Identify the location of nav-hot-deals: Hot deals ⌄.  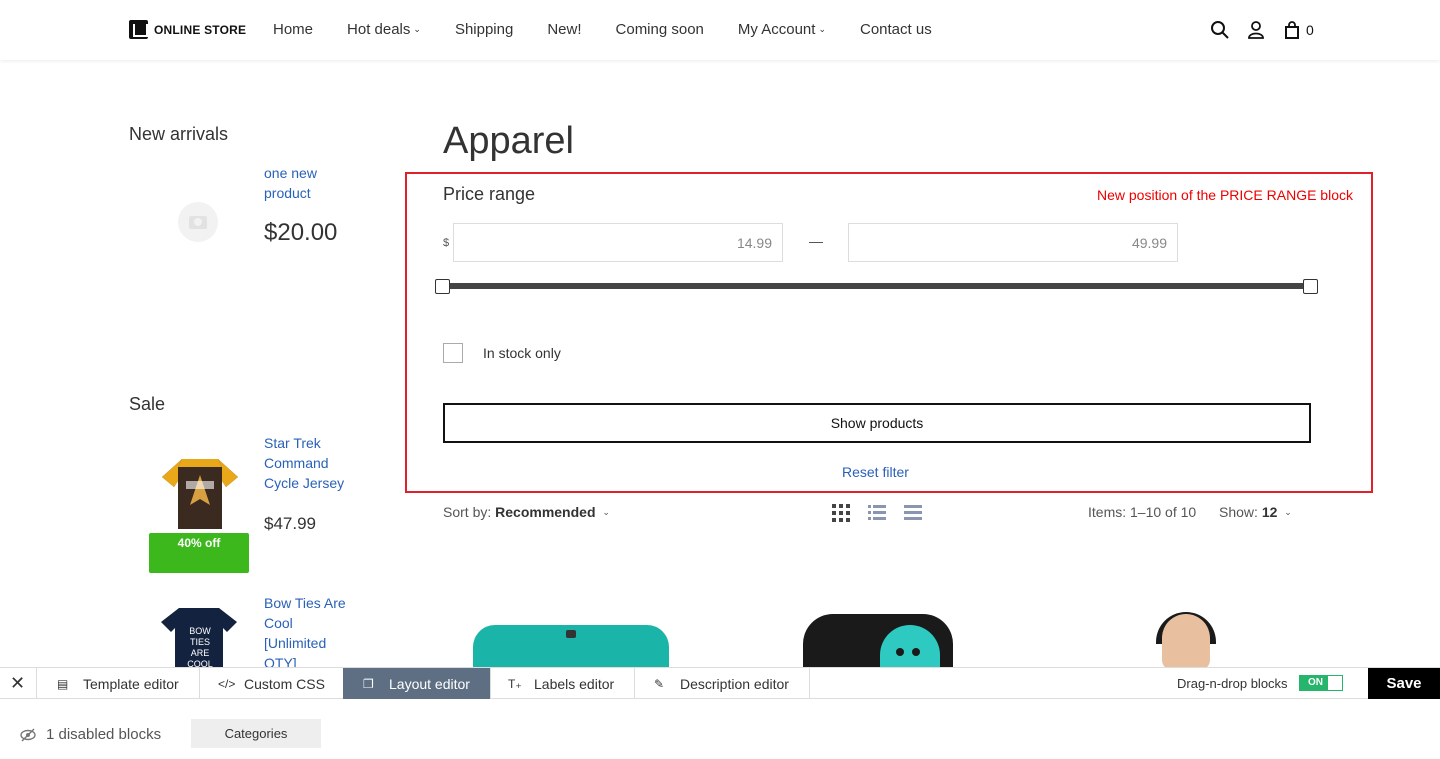
(384, 29).